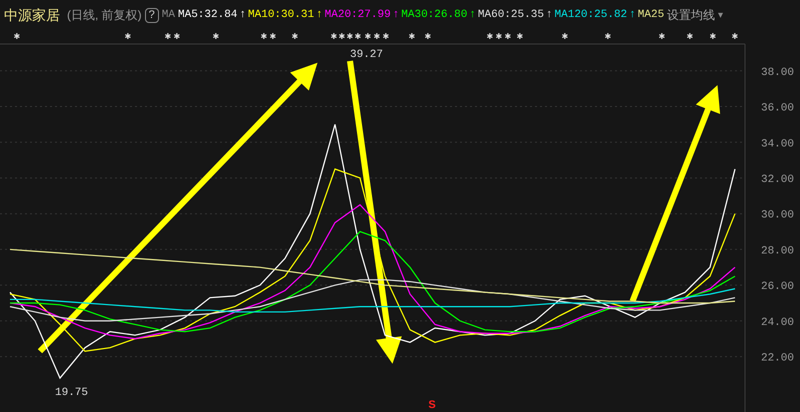 The height and width of the screenshot is (412, 800). What do you see at coordinates (777, 358) in the screenshot?
I see `y-tick-label: 22.00` at bounding box center [777, 358].